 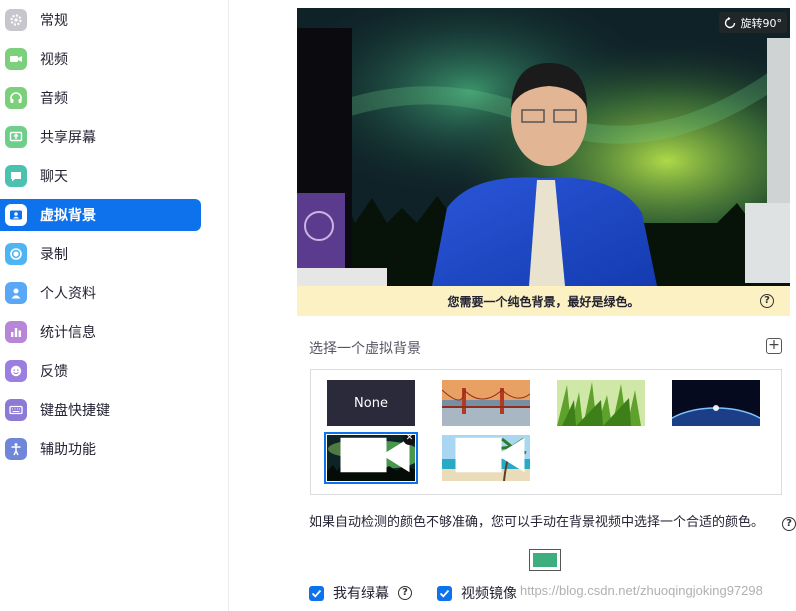 I want to click on chat-bubble-icon, so click(x=16, y=176).